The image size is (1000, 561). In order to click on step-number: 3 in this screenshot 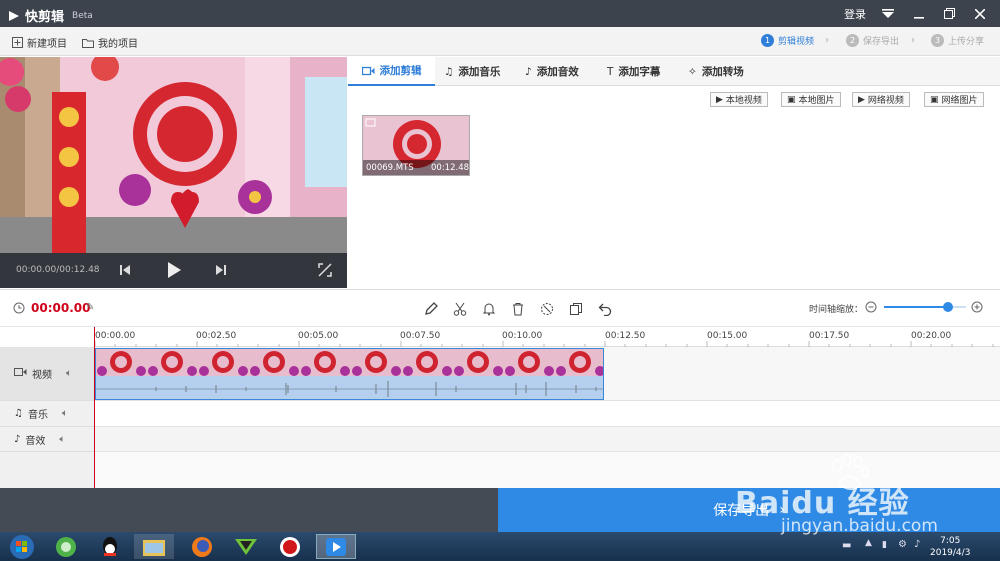, I will do `click(937, 40)`.